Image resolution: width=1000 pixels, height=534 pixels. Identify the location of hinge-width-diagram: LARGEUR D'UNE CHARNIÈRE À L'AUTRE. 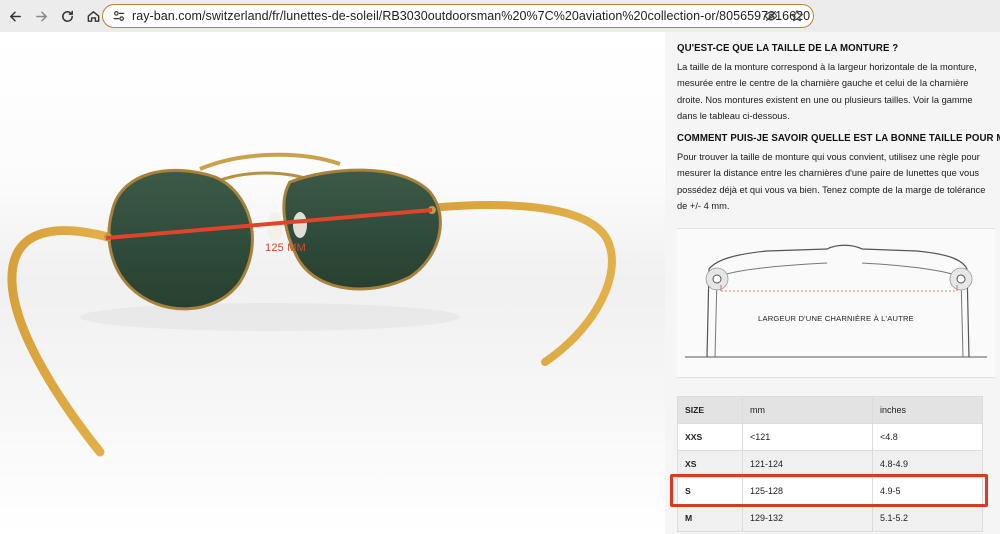
(836, 303).